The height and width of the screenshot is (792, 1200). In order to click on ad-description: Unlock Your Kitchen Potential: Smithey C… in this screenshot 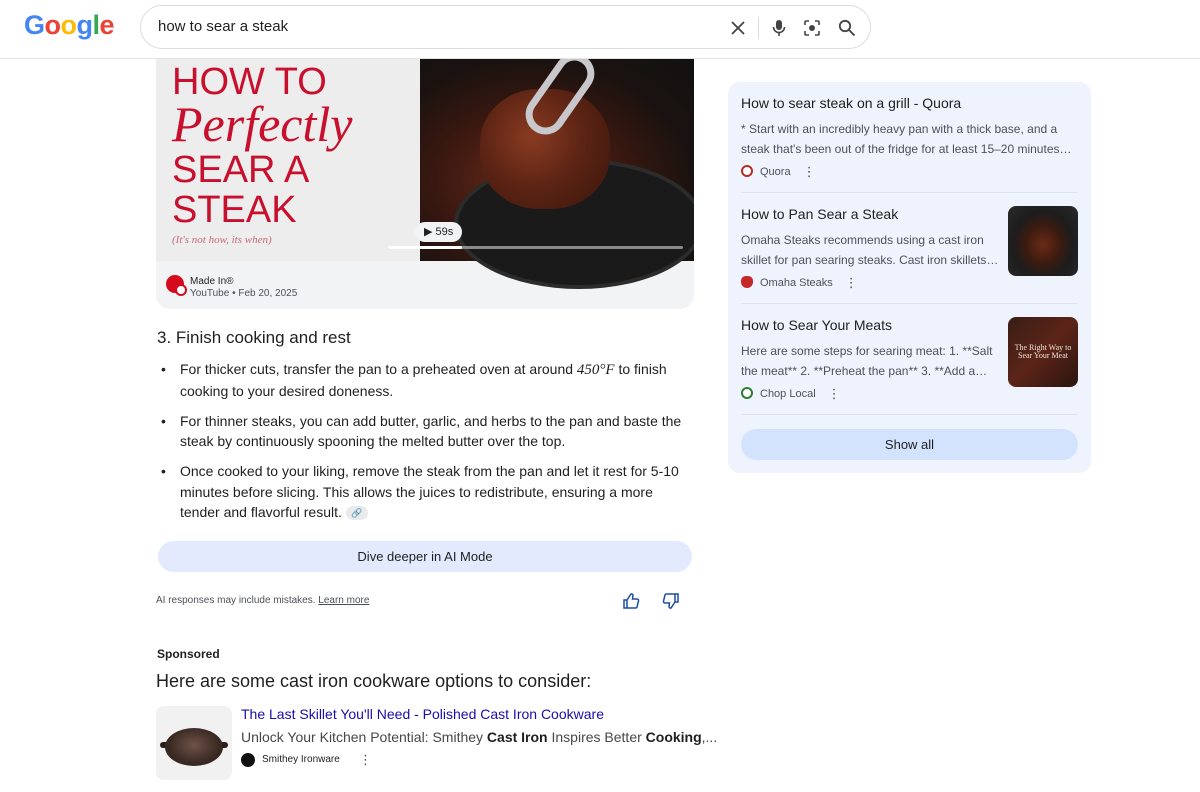, I will do `click(479, 737)`.